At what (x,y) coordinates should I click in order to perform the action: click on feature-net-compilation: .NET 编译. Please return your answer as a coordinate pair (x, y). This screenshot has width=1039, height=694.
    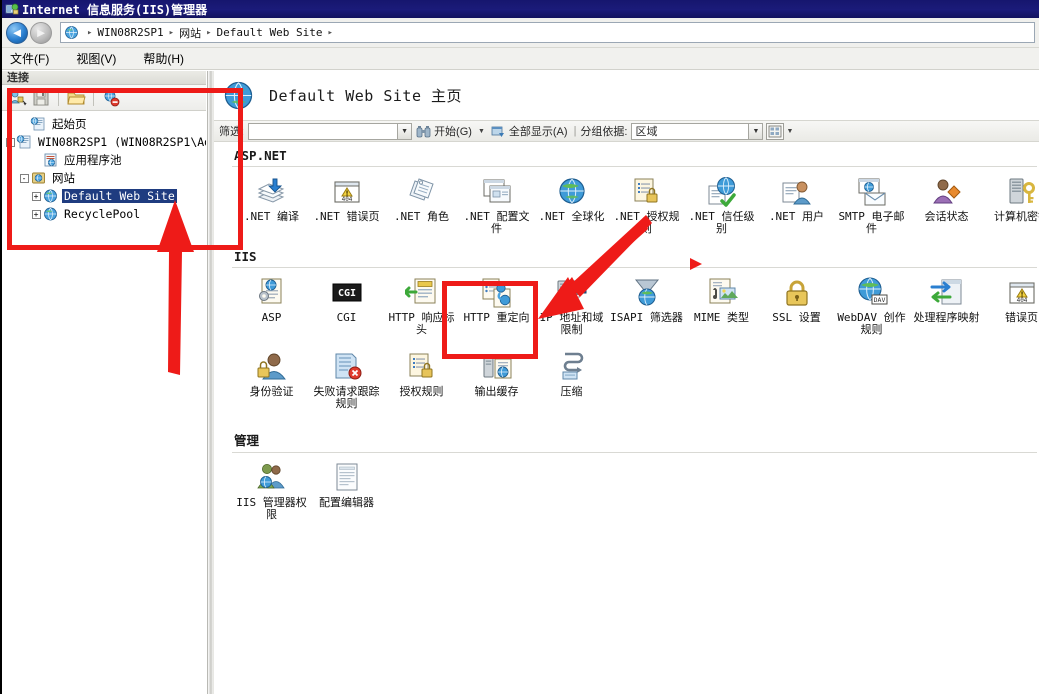
    Looking at the image, I should click on (271, 197).